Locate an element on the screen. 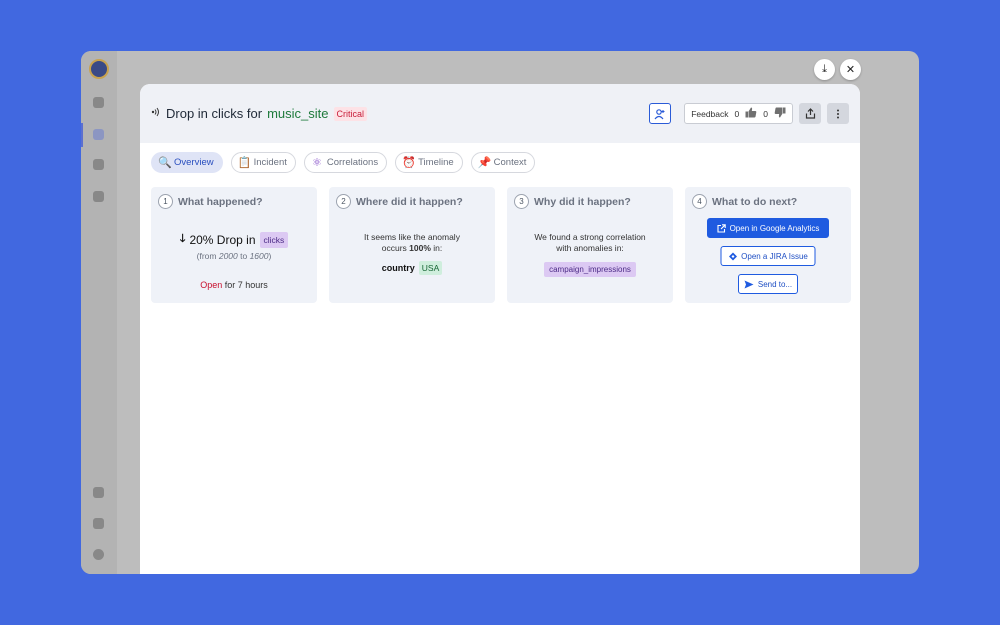 This screenshot has width=1000, height=625. tab-overview: 🔍 Overview is located at coordinates (187, 162).